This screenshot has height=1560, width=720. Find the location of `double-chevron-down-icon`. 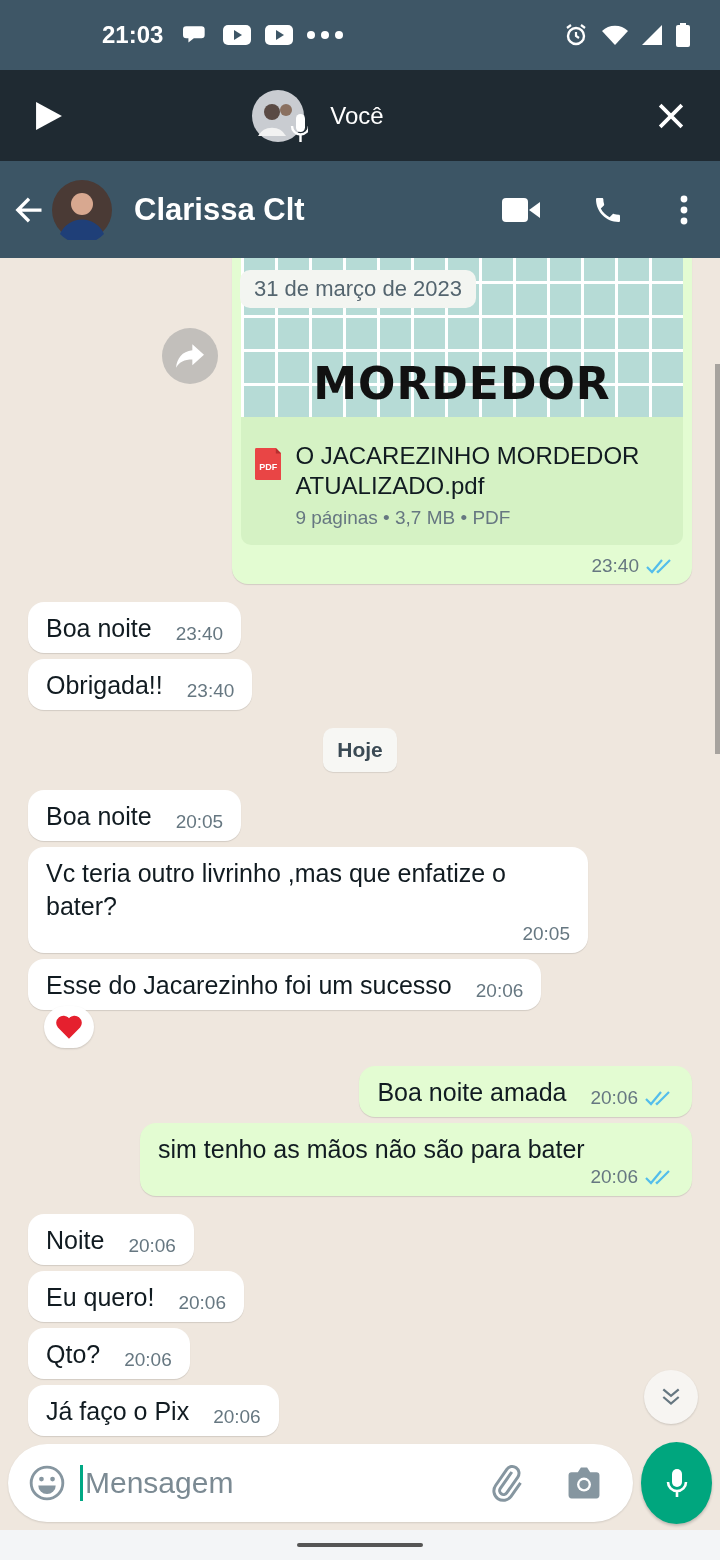

double-chevron-down-icon is located at coordinates (671, 1397).